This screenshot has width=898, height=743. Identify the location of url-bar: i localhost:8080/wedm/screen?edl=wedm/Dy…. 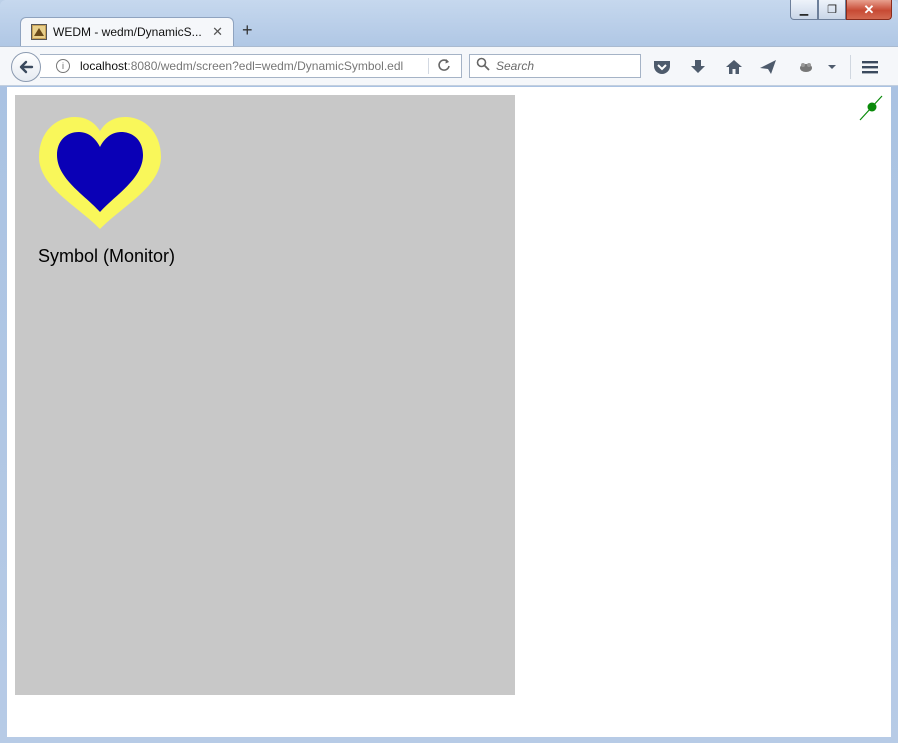
(251, 66).